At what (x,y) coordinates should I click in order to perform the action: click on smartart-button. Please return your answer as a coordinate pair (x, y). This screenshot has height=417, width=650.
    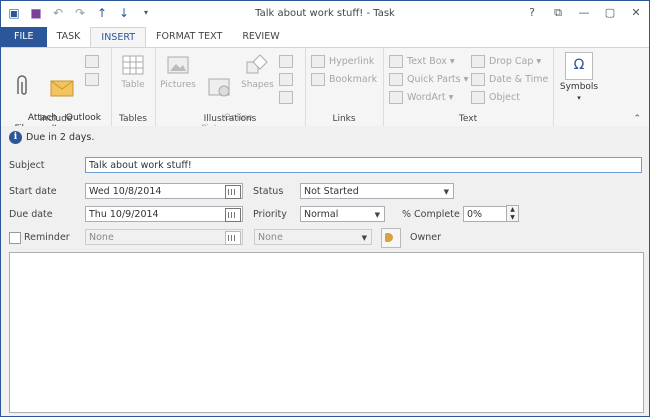
    Looking at the image, I should click on (288, 62).